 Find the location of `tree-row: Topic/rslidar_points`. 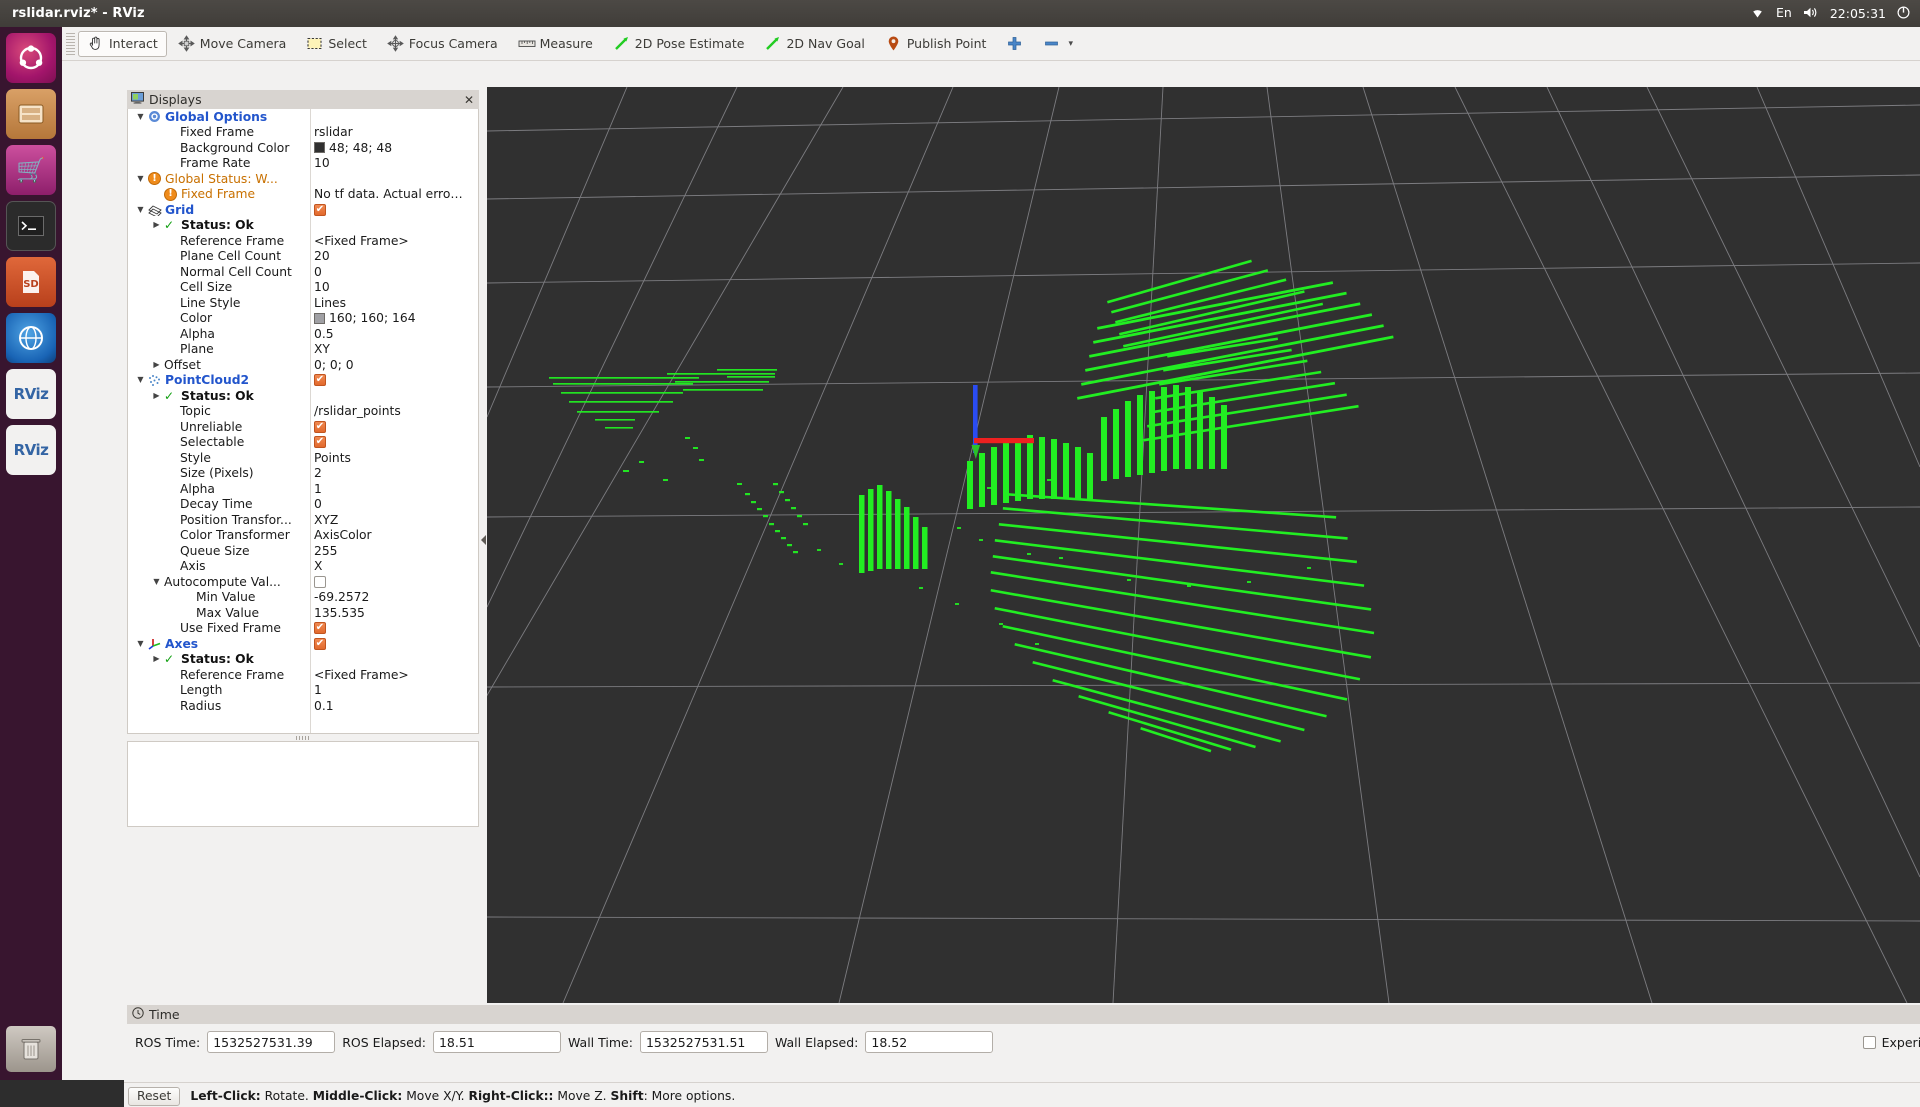

tree-row: Topic/rslidar_points is located at coordinates (303, 412).